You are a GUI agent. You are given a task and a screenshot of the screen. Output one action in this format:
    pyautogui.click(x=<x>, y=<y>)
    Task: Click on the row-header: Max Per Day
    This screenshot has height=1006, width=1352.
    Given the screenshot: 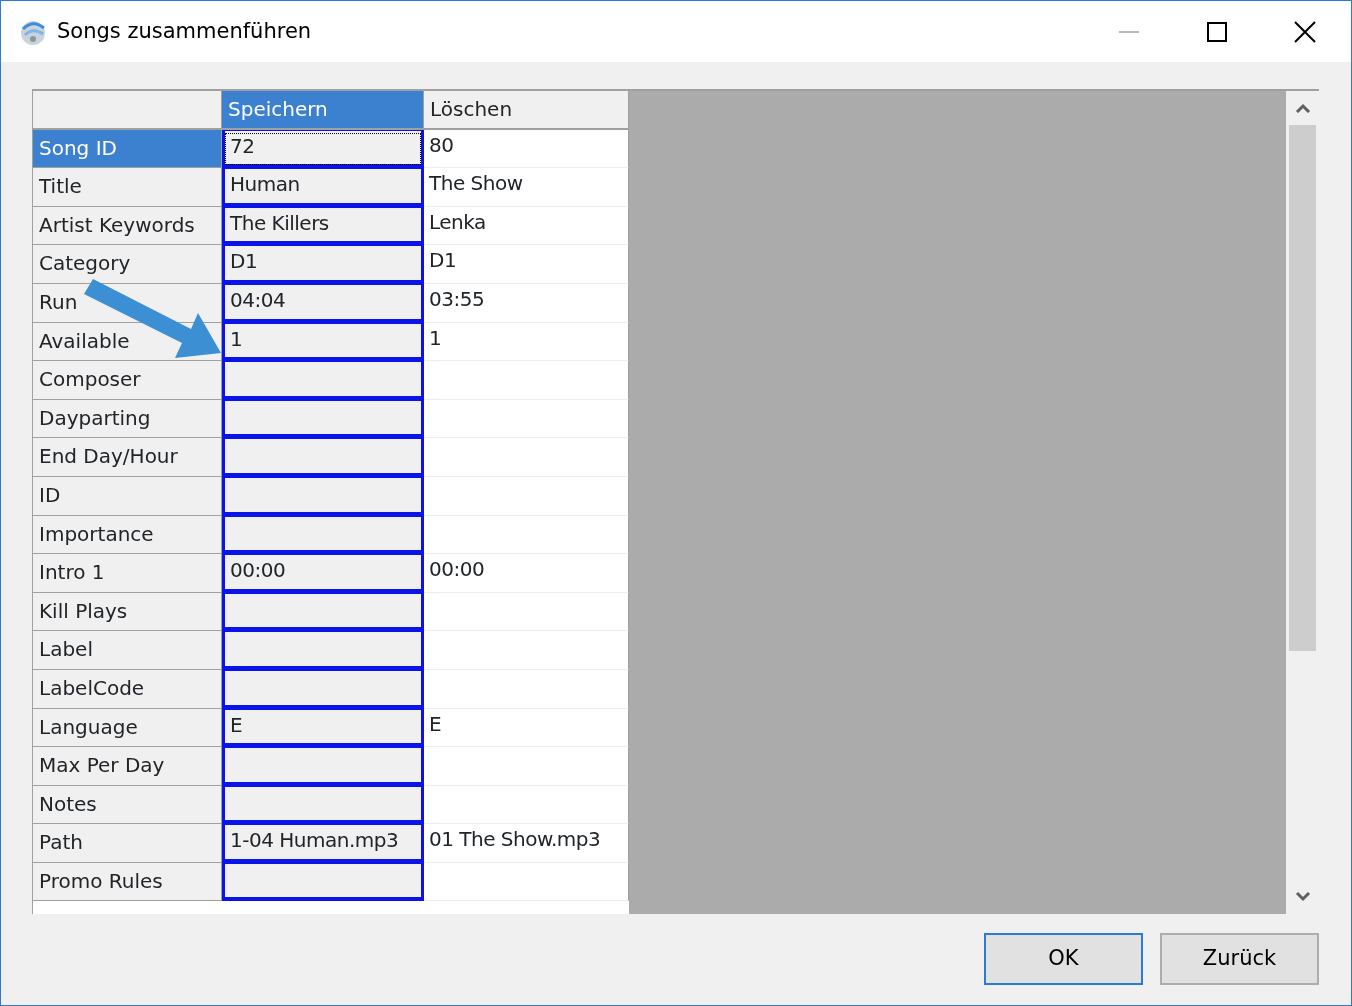 What is the action you would take?
    pyautogui.click(x=127, y=766)
    